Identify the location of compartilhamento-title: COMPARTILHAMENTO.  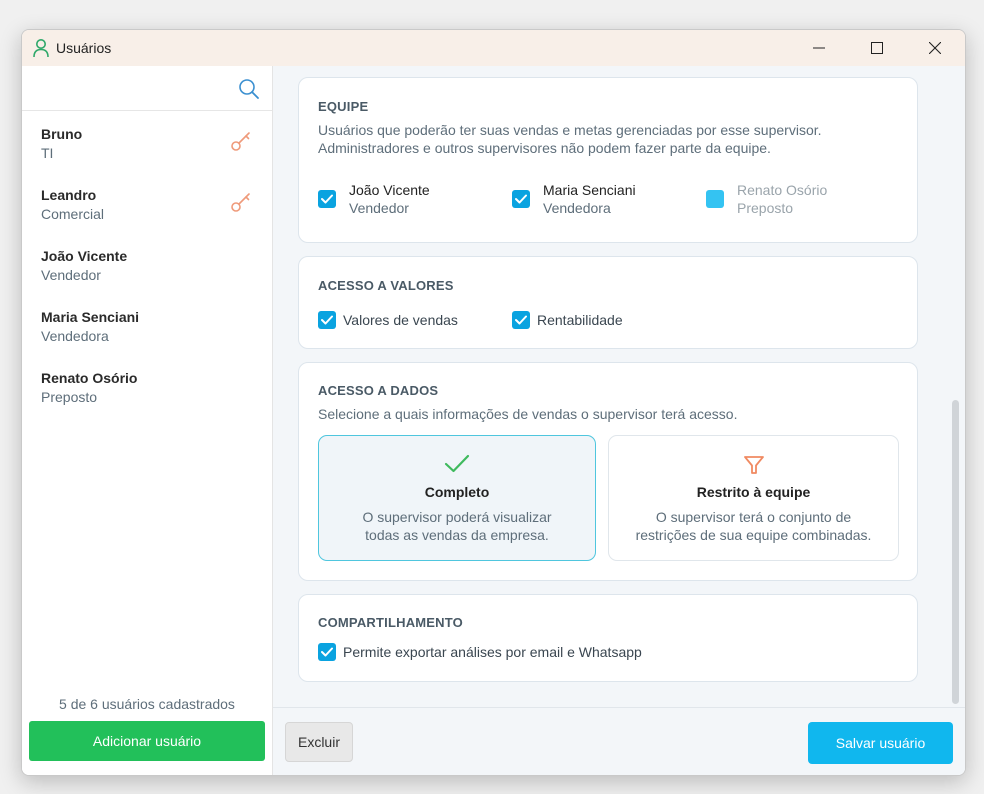
(390, 622).